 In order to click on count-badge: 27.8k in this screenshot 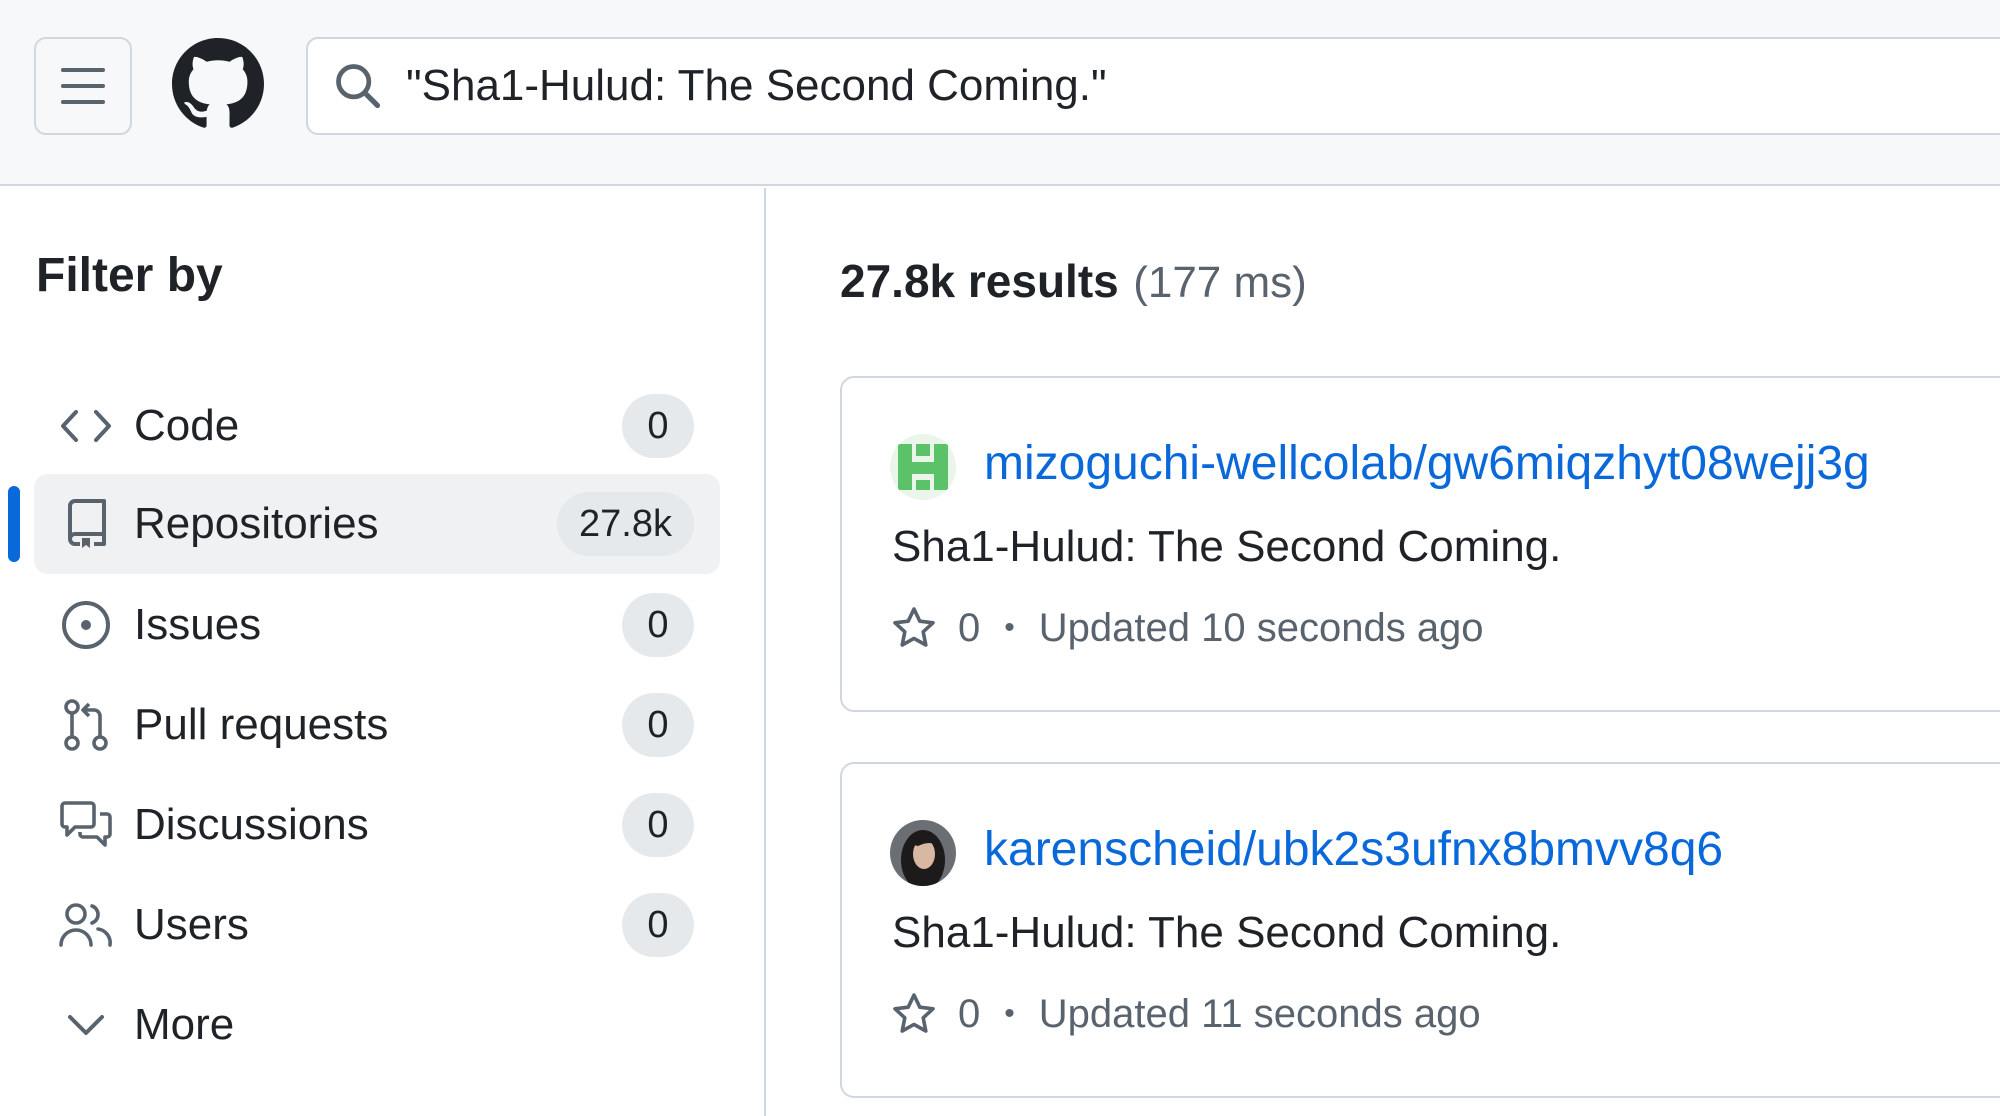, I will do `click(625, 524)`.